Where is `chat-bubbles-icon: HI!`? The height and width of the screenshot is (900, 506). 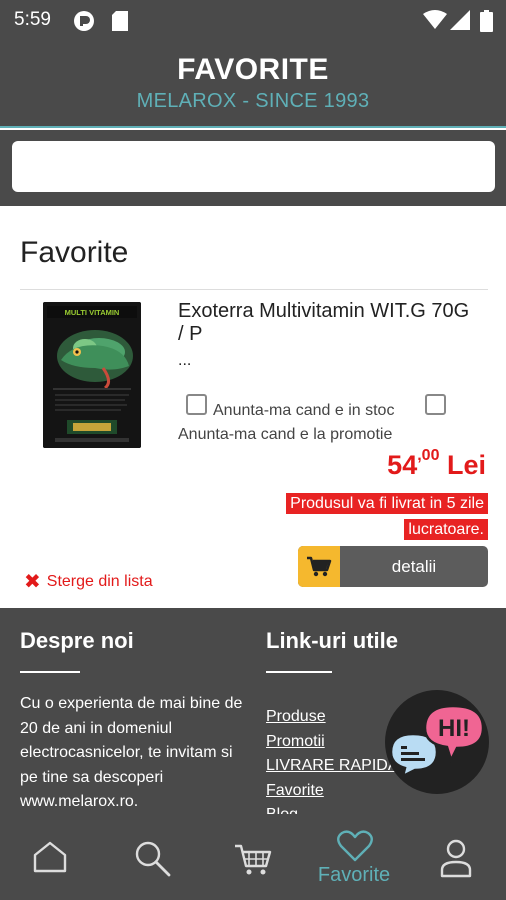 chat-bubbles-icon: HI! is located at coordinates (437, 741).